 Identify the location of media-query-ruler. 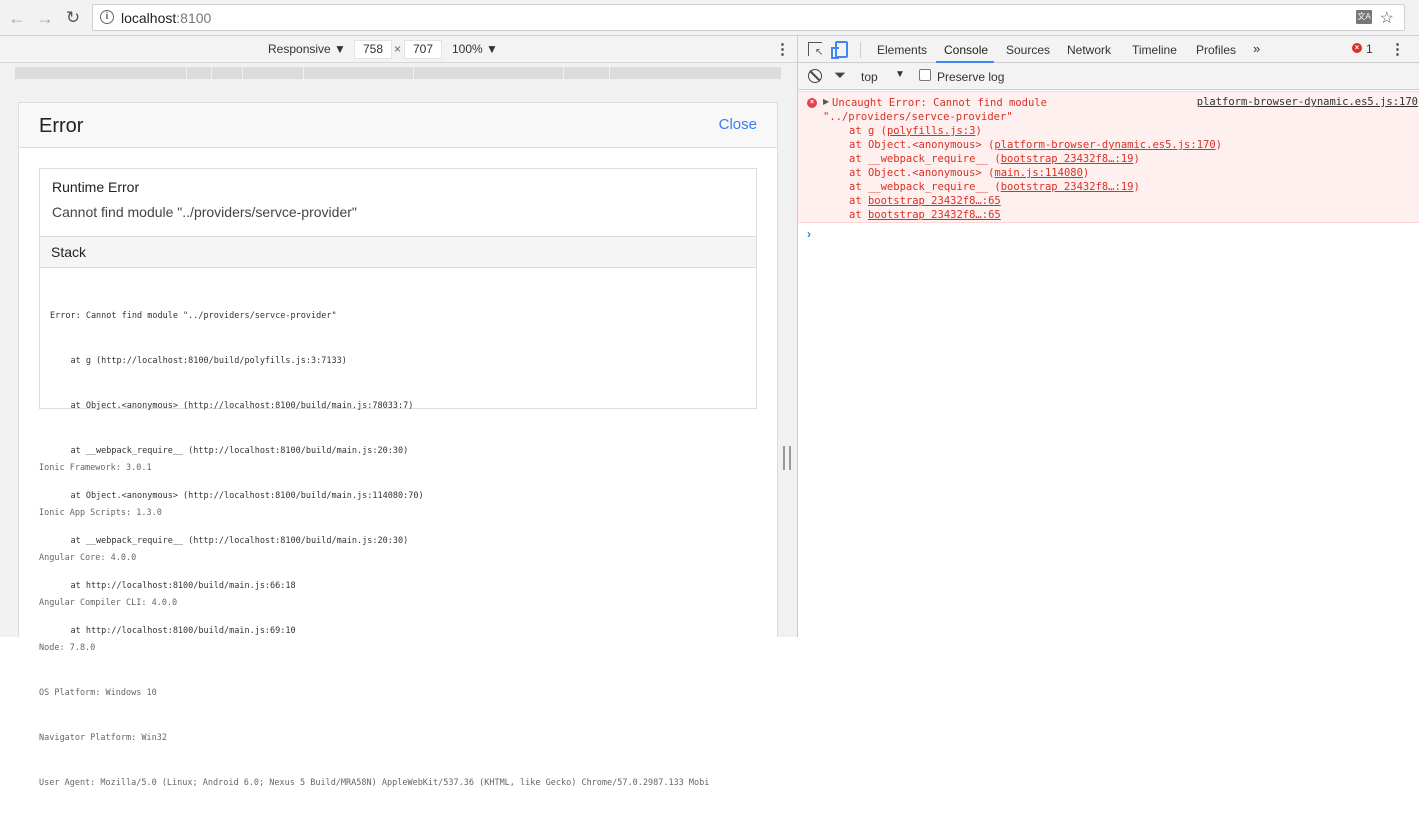
(398, 71).